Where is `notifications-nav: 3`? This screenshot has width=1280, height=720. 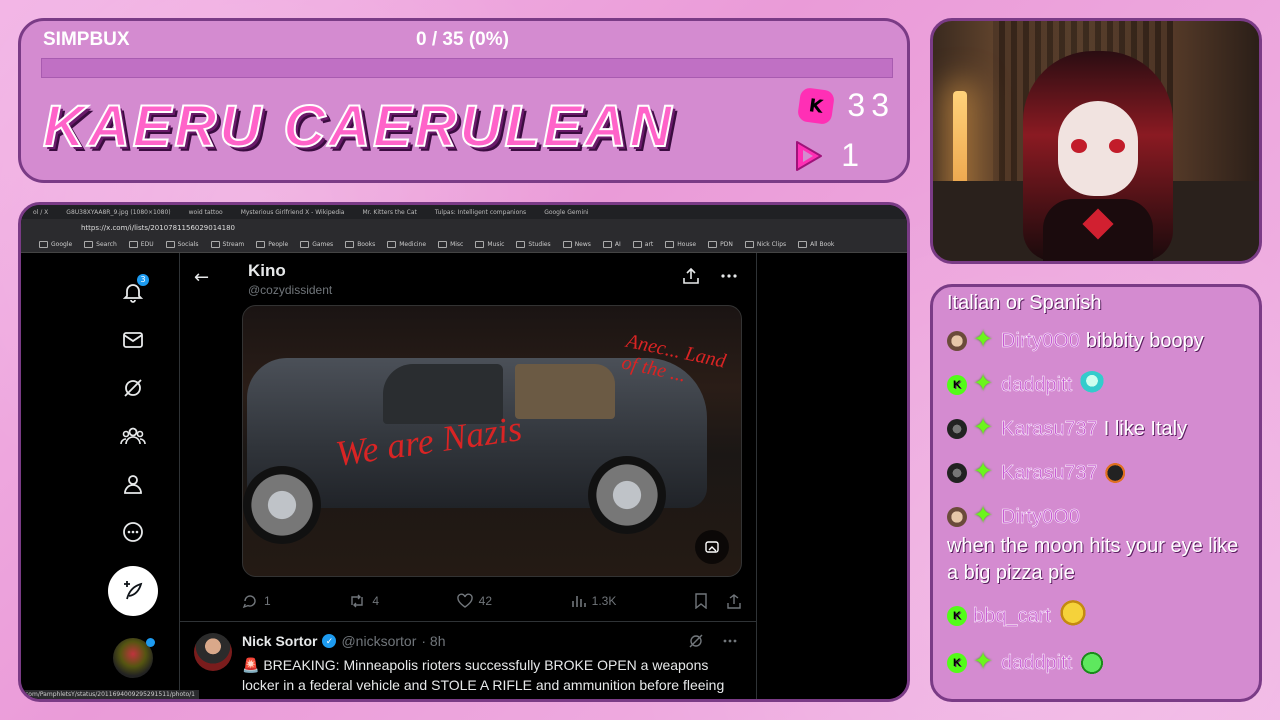 notifications-nav: 3 is located at coordinates (133, 292).